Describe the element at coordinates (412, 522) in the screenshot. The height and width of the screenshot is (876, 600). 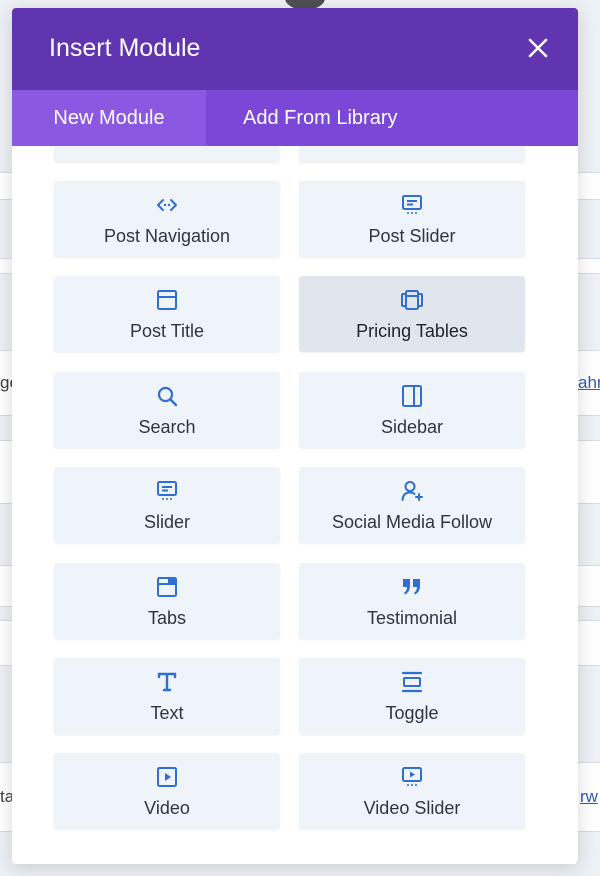
I see `module-label: Social Media Follow` at that location.